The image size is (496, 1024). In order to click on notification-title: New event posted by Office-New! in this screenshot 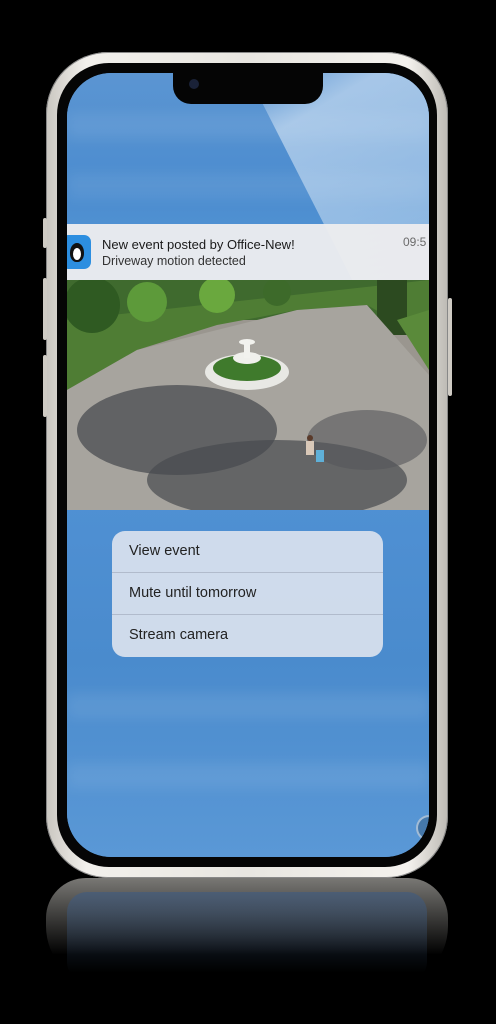, I will do `click(198, 244)`.